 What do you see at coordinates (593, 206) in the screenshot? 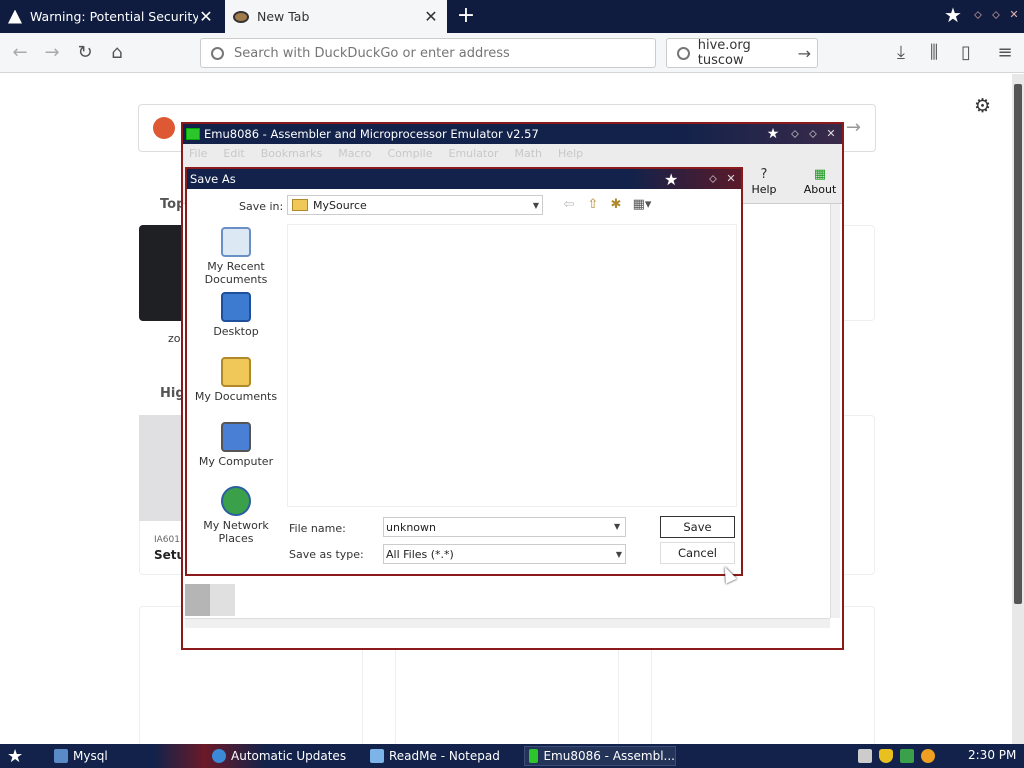
I see `up-folder-icon: ⇧` at bounding box center [593, 206].